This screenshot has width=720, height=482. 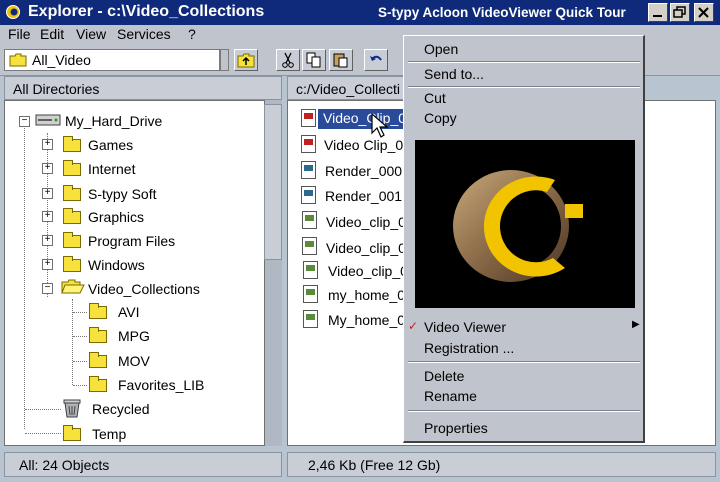 I want to click on tree-item-label: MPG, so click(x=134, y=336).